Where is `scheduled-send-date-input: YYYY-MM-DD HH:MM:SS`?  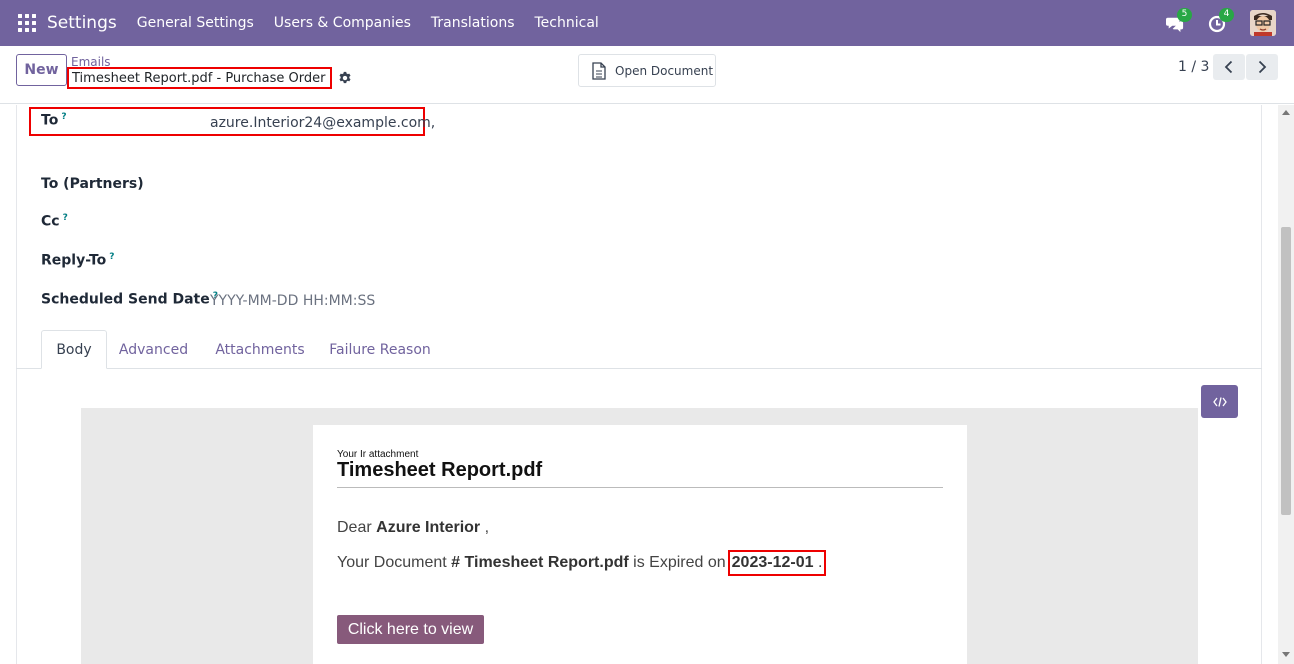
scheduled-send-date-input: YYYY-MM-DD HH:MM:SS is located at coordinates (292, 301).